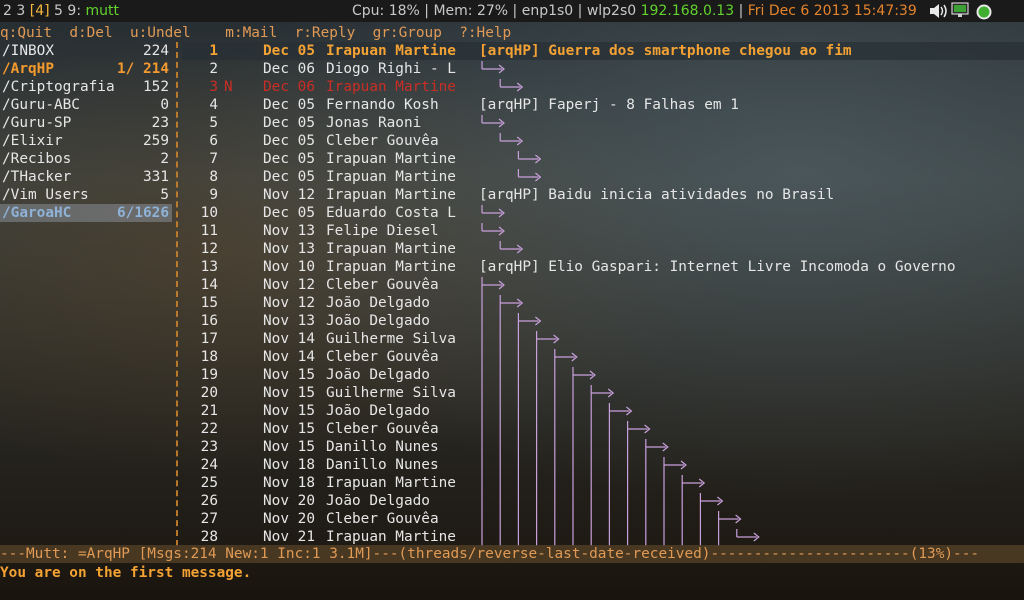 The height and width of the screenshot is (600, 1024). I want to click on message-row: 21 Nov 15 João Delgado, so click(603, 411).